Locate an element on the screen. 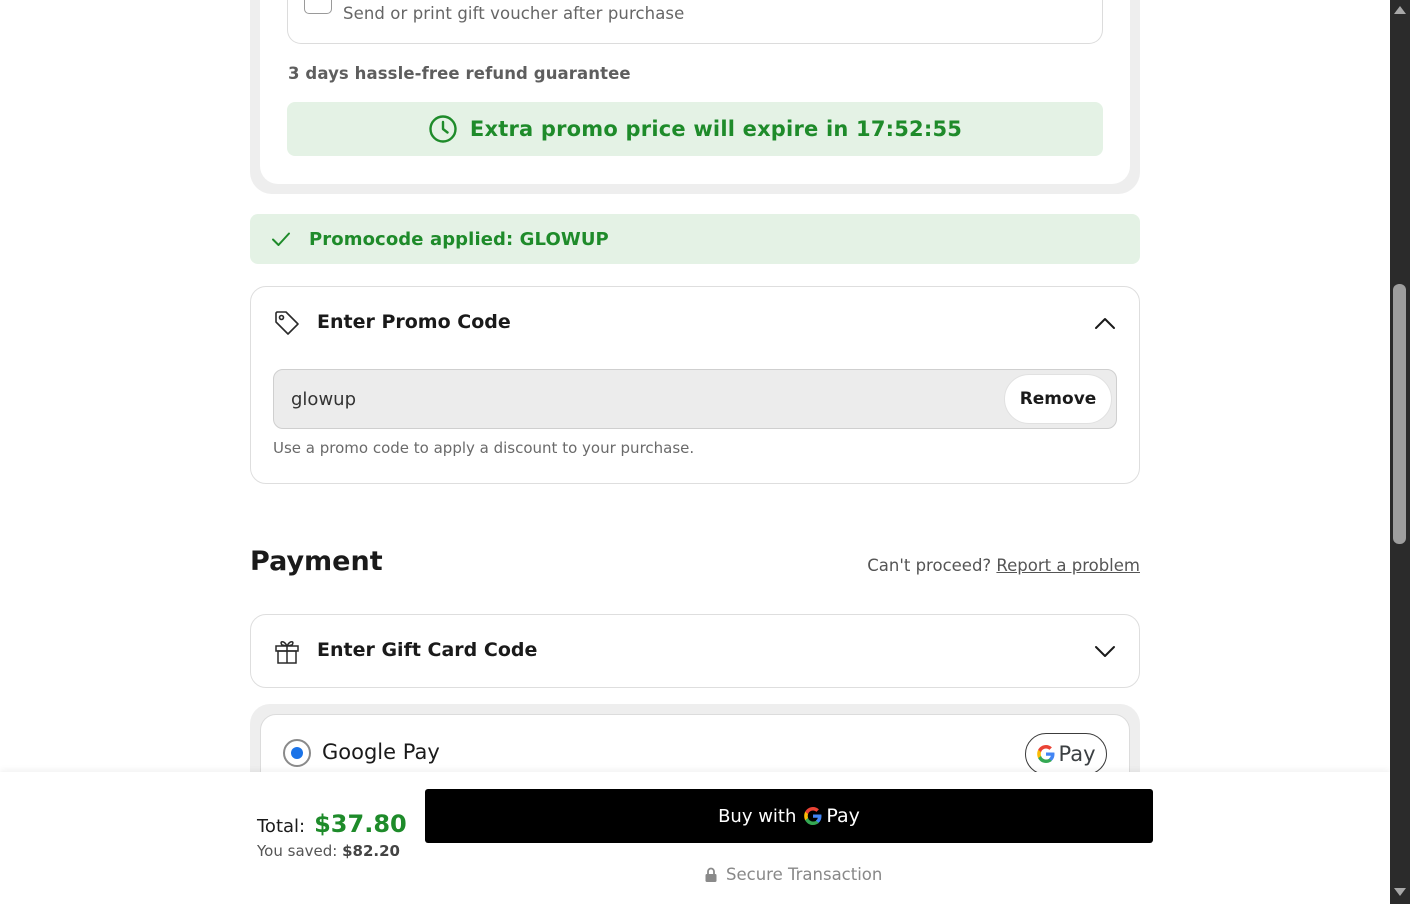 This screenshot has width=1410, height=904. google-pay-radio is located at coordinates (297, 753).